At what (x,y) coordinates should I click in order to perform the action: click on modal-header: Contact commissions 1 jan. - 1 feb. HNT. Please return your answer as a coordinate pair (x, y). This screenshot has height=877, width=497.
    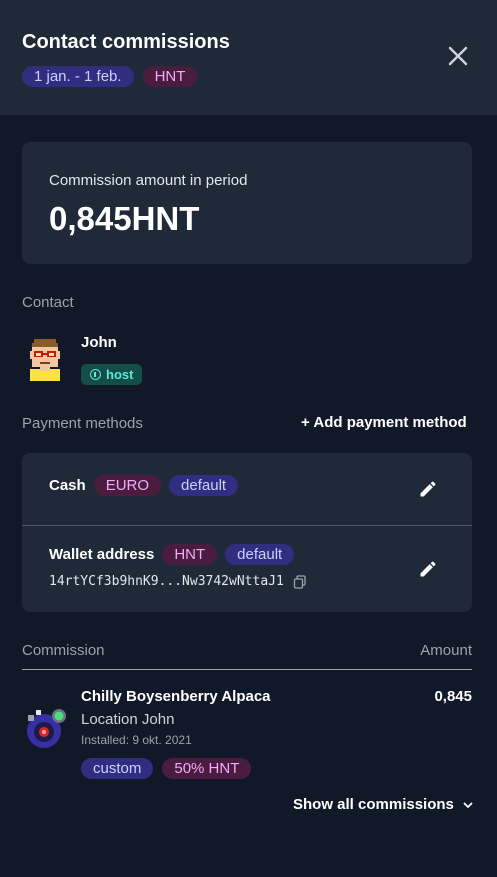
    Looking at the image, I should click on (248, 57).